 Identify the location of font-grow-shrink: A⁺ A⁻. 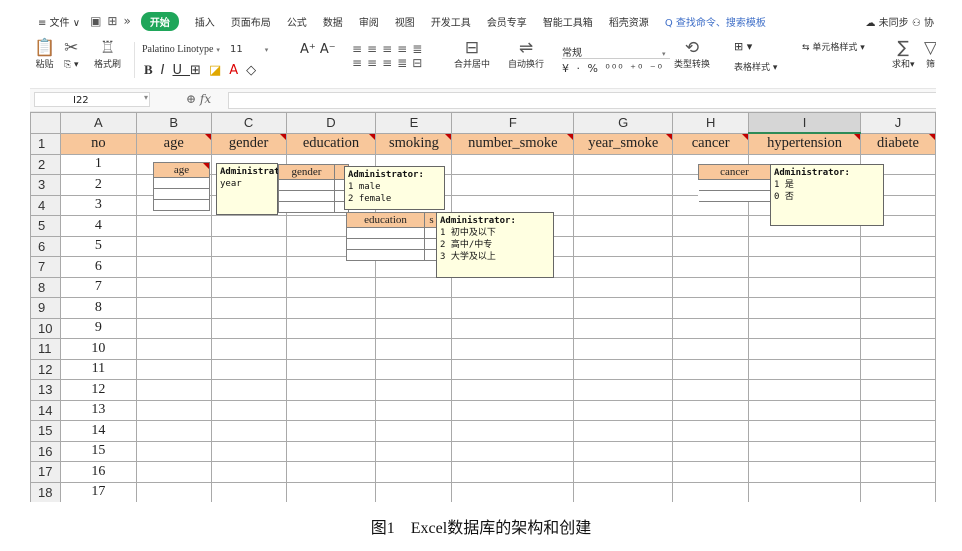
(318, 49).